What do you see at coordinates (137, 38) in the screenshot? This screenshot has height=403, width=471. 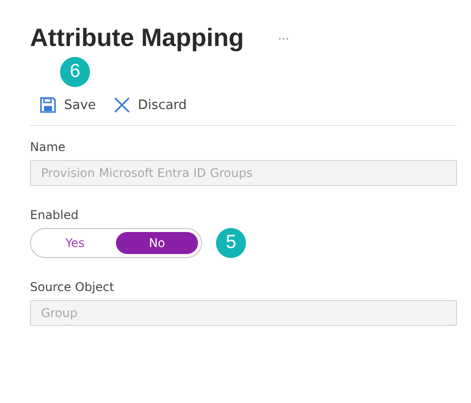 I see `page-title: Attribute Mapping` at bounding box center [137, 38].